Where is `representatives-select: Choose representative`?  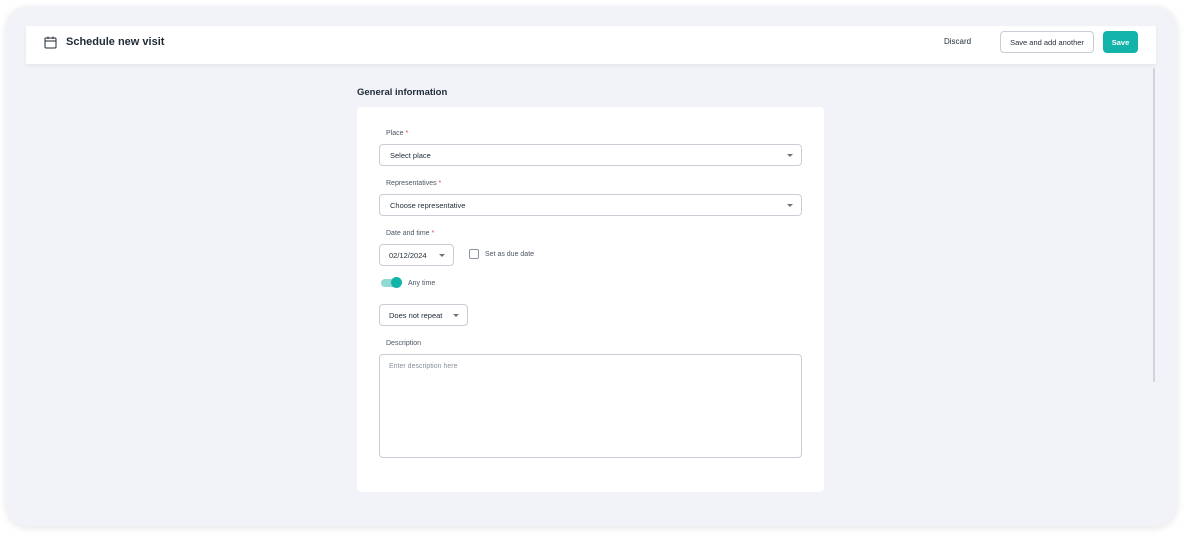 representatives-select: Choose representative is located at coordinates (590, 205).